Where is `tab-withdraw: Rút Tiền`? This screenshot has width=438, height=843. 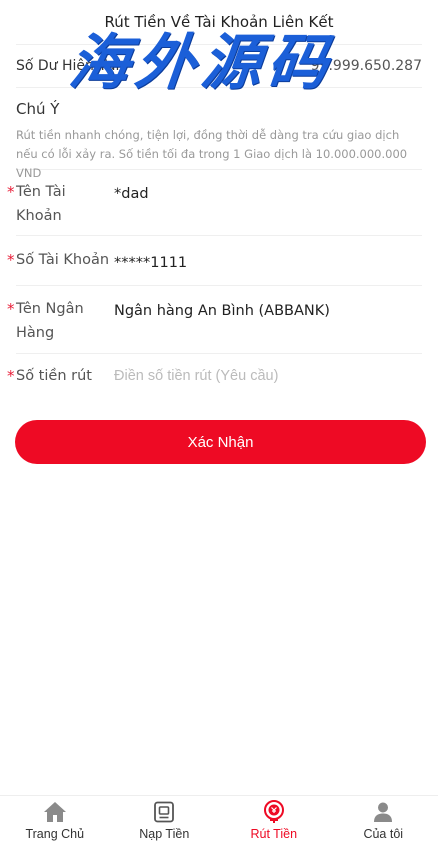 tab-withdraw: Rút Tiền is located at coordinates (274, 819).